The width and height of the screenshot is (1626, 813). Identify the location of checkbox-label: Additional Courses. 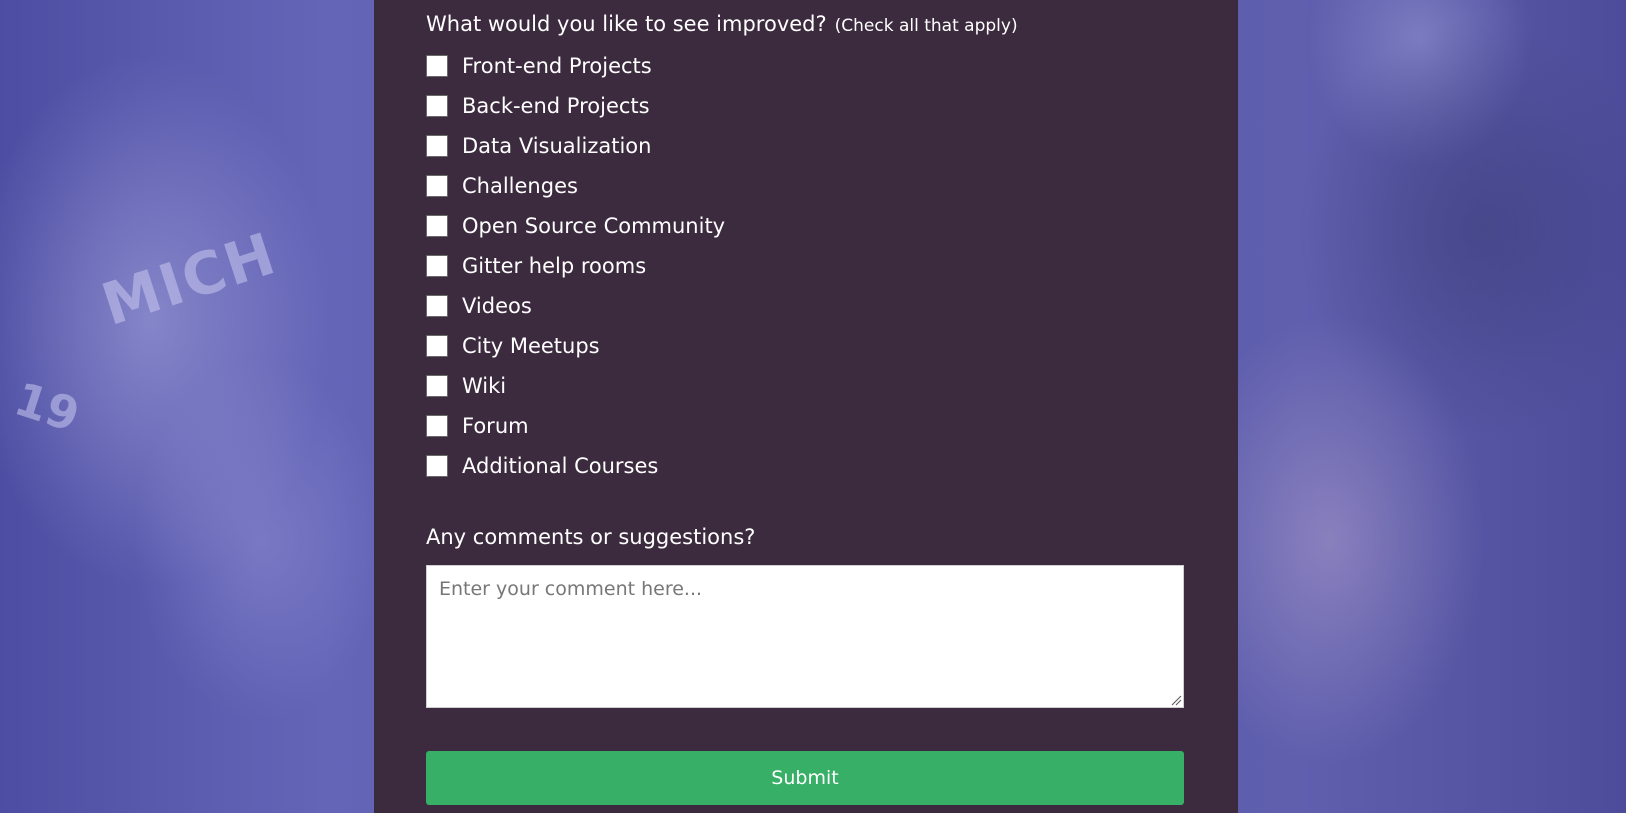
(560, 466).